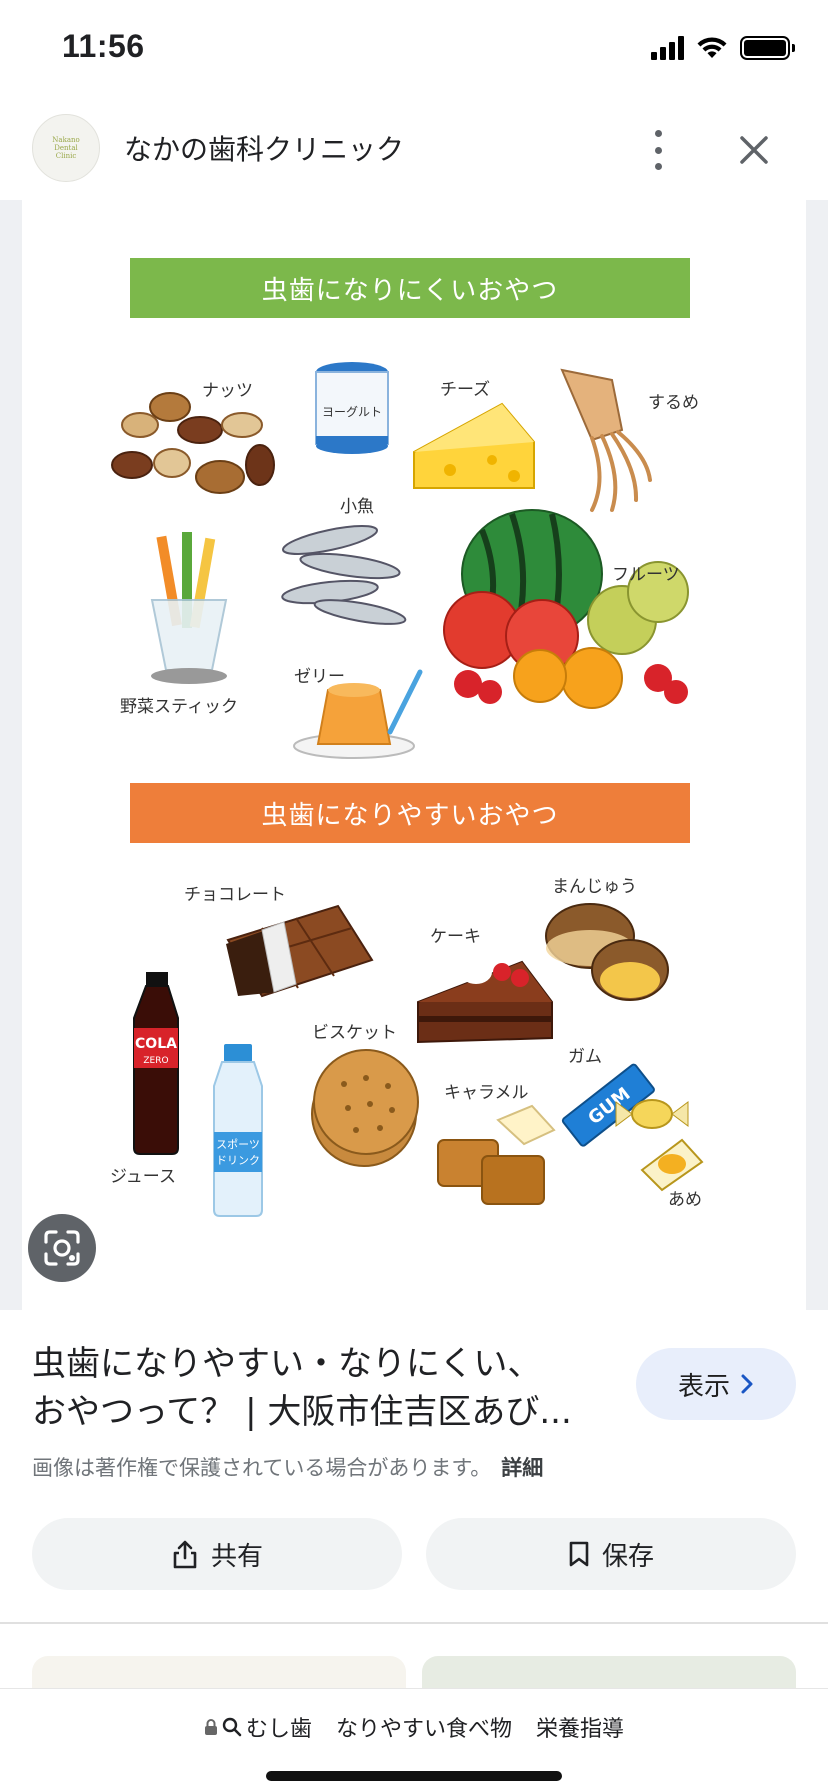 The image size is (828, 1792). I want to click on share-button: 共有, so click(217, 1554).